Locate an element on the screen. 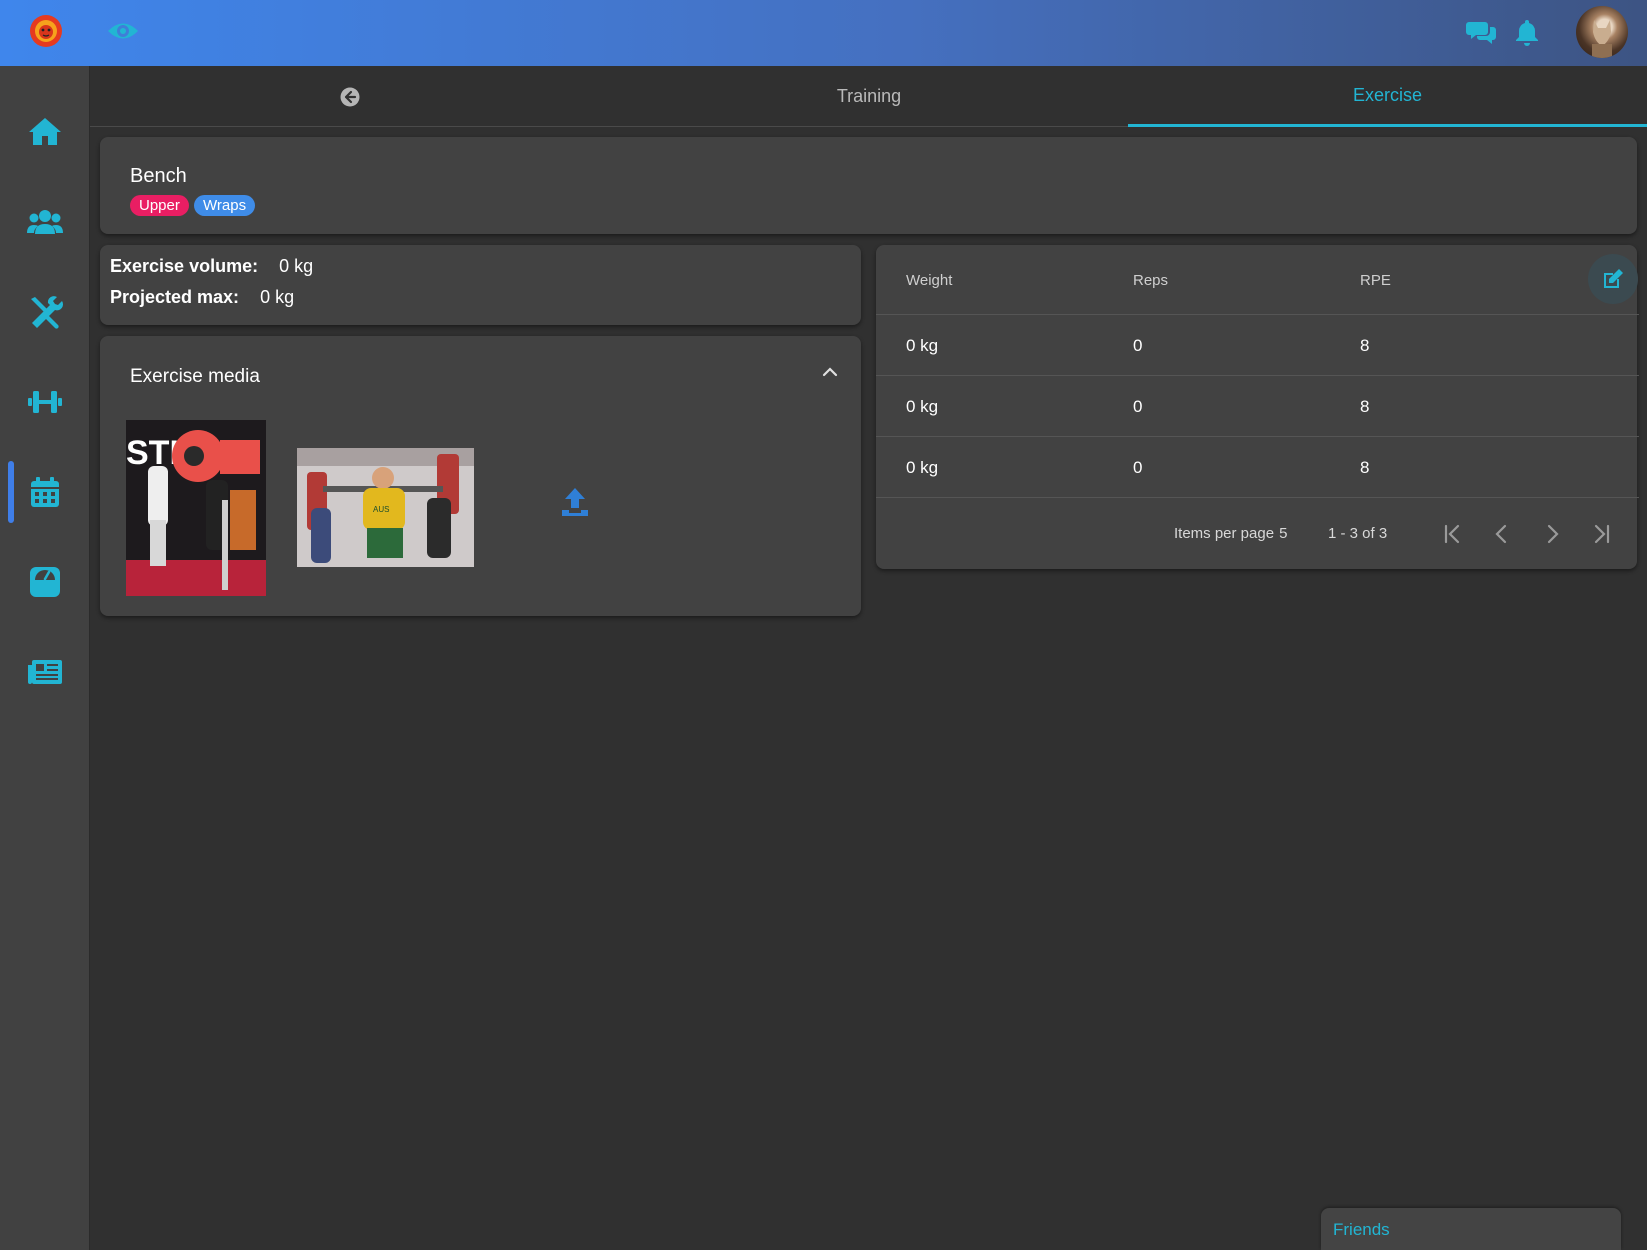  items-per-page-select: 5 is located at coordinates (1283, 533).